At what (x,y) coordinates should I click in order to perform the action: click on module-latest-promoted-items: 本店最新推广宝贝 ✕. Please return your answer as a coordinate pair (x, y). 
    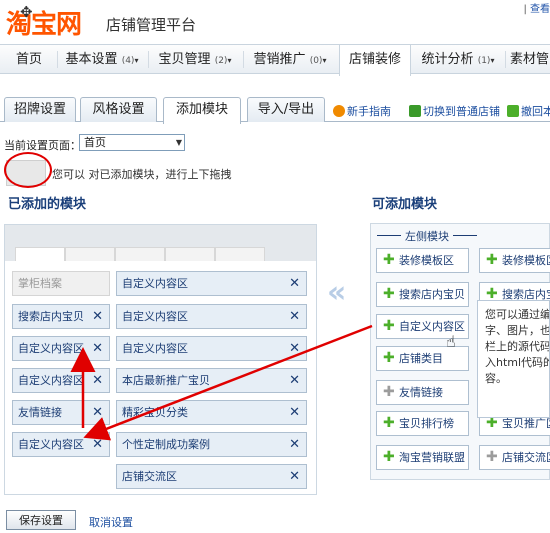
    Looking at the image, I should click on (211, 380).